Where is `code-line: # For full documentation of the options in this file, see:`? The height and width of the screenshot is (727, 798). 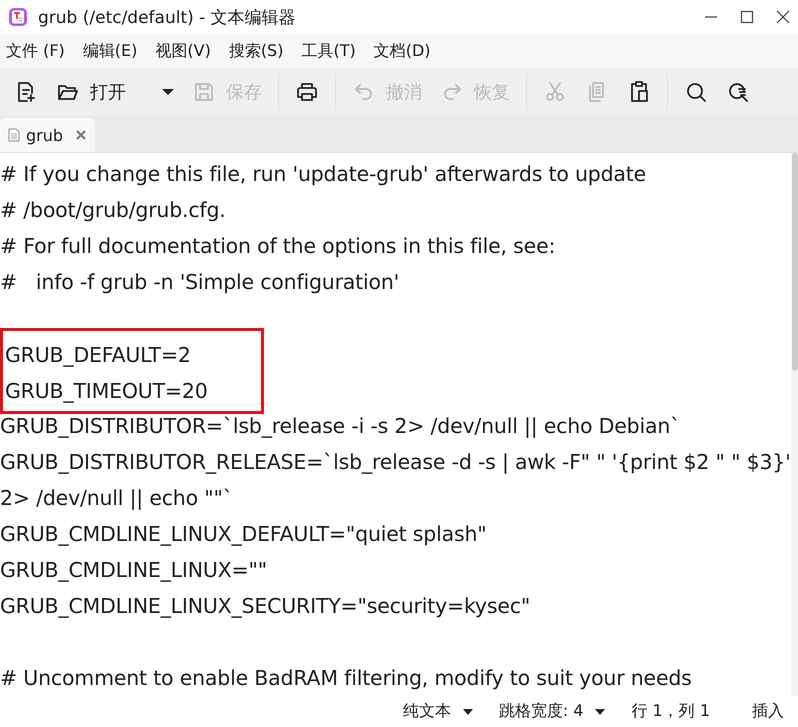
code-line: # For full documentation of the options in this file, see: is located at coordinates (278, 246).